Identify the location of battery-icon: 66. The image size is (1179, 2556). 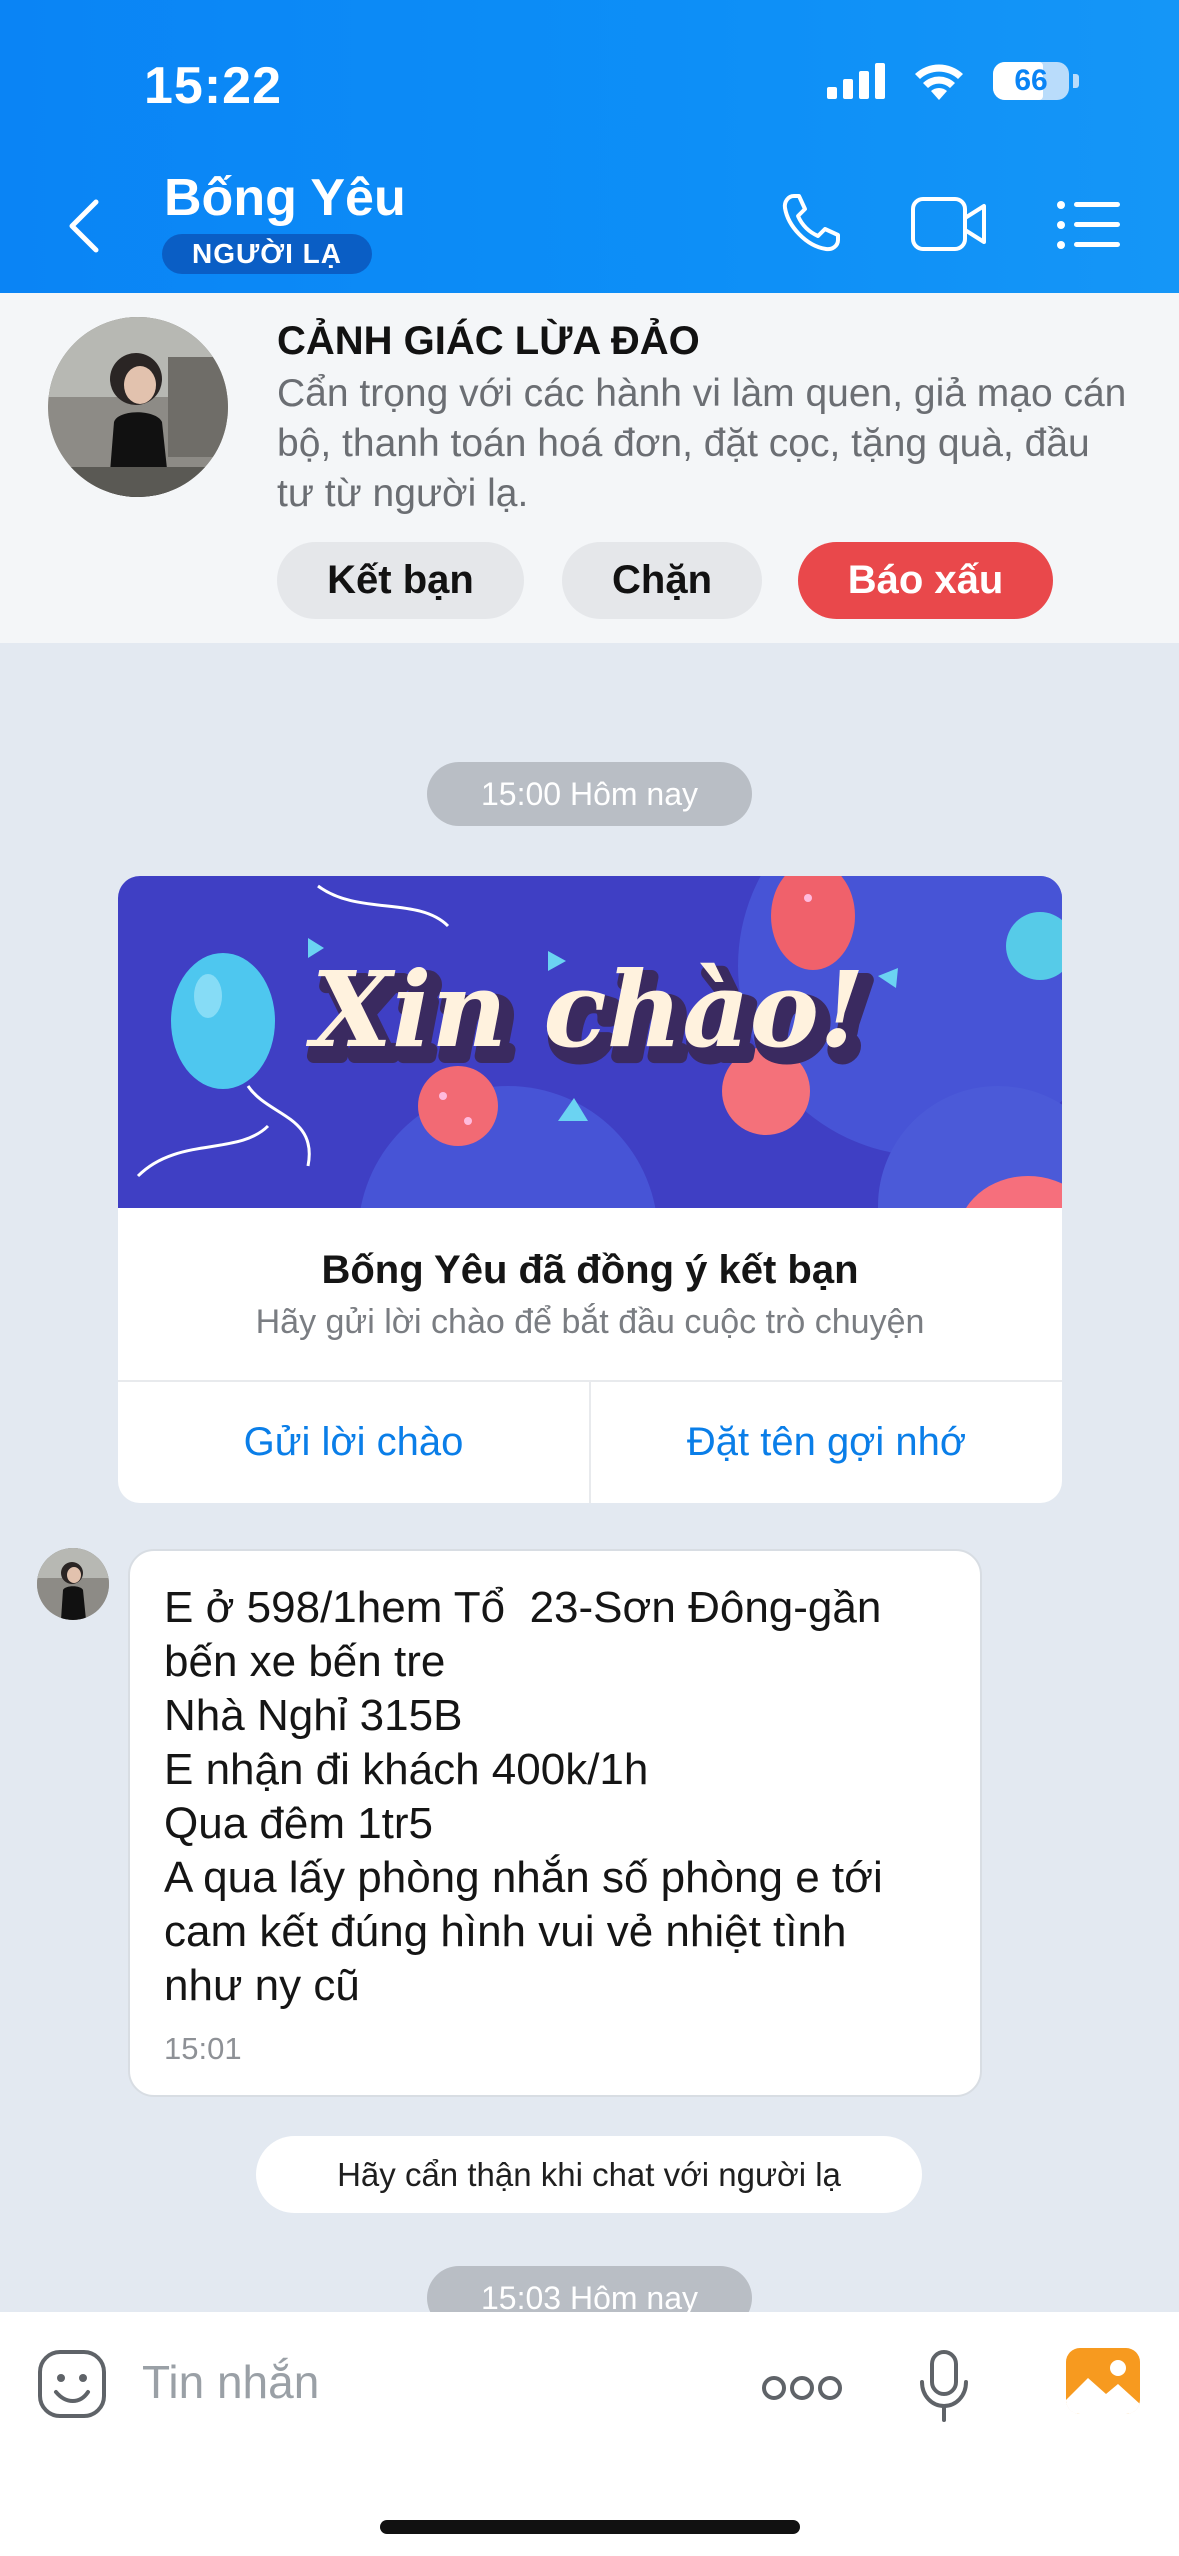
(1031, 81).